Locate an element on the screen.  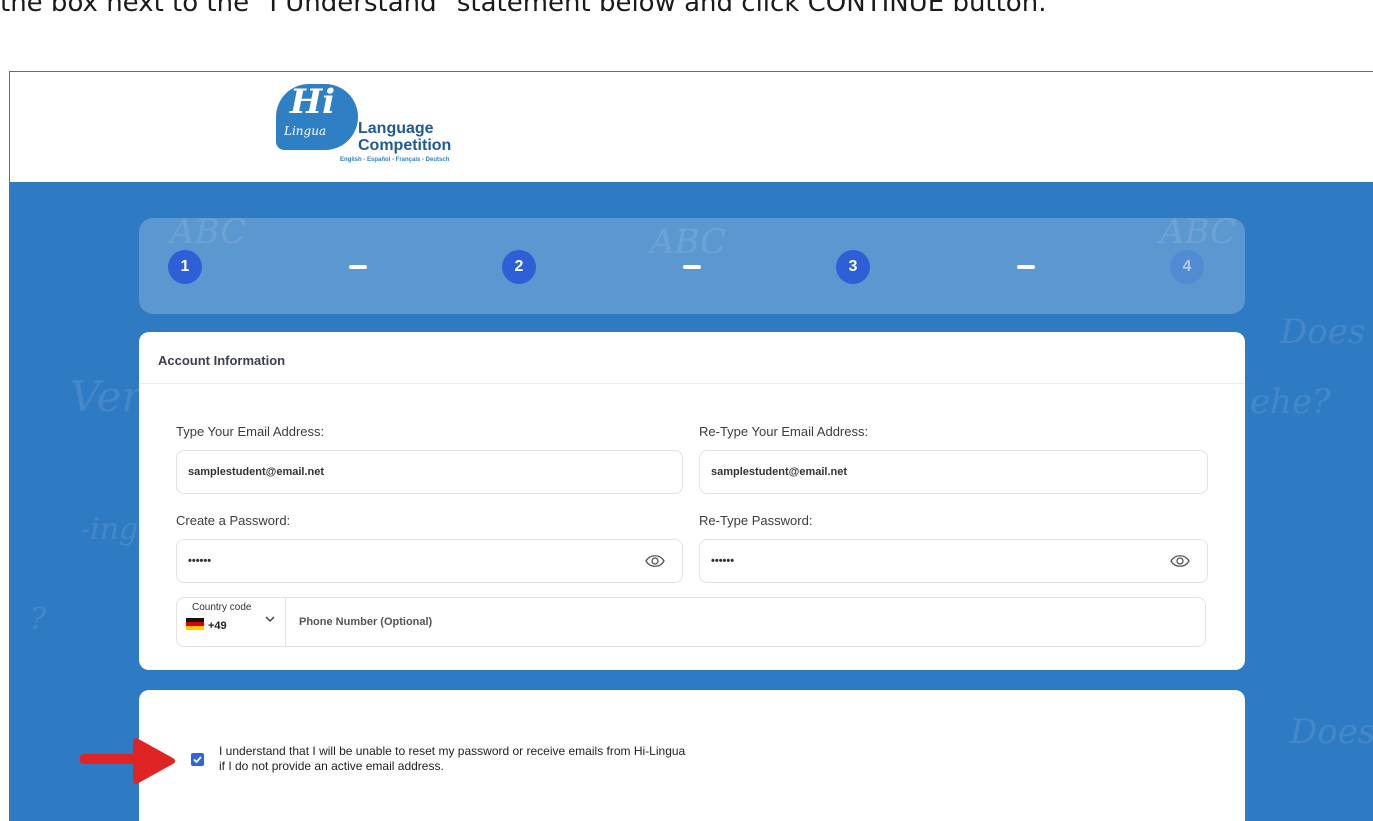
logo-hi: Hi is located at coordinates (313, 102).